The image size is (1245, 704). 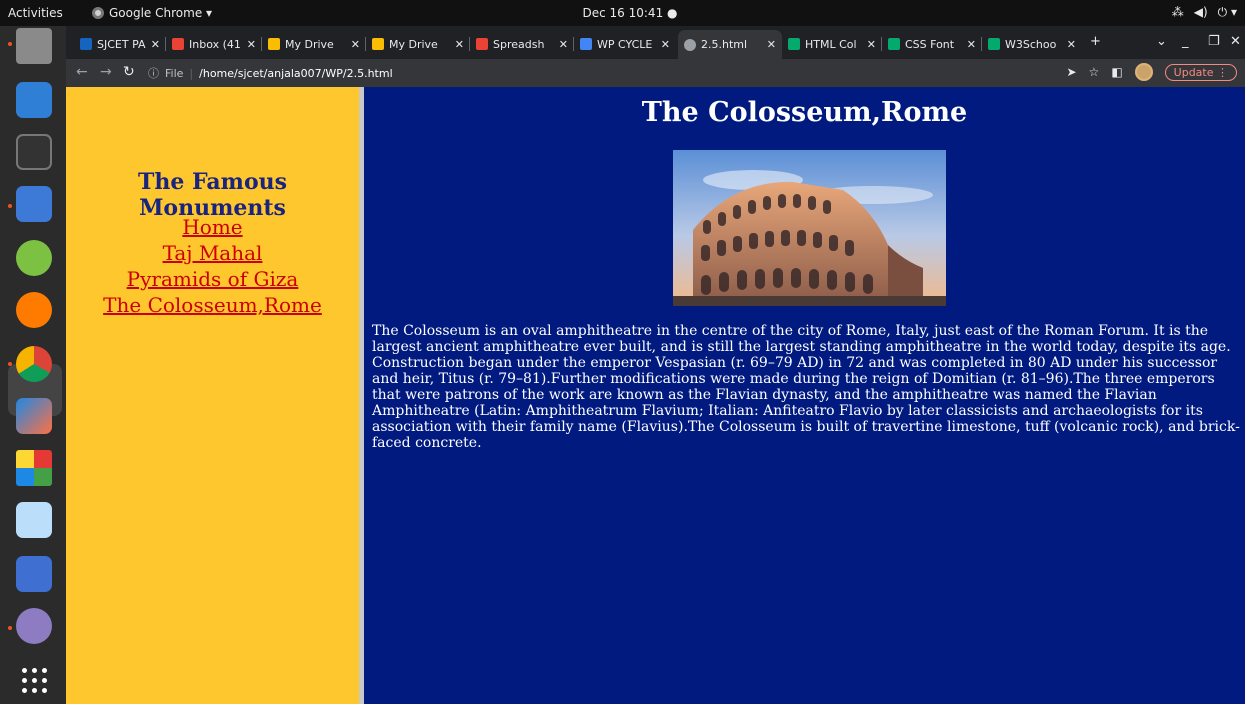 I want to click on tab-label: HTML Col, so click(x=831, y=44).